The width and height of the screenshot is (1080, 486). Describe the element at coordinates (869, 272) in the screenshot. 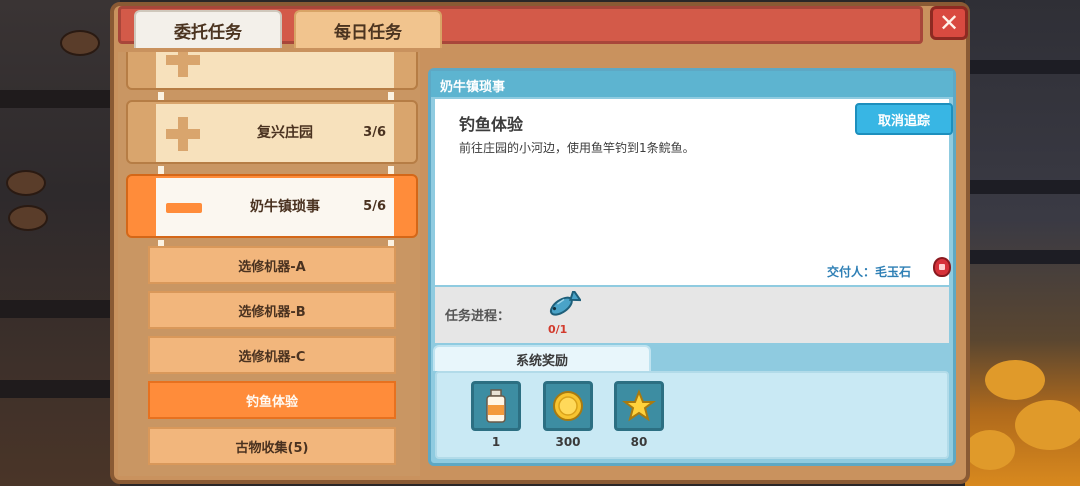

I see `quest-giver: 交付人：毛玉石` at that location.